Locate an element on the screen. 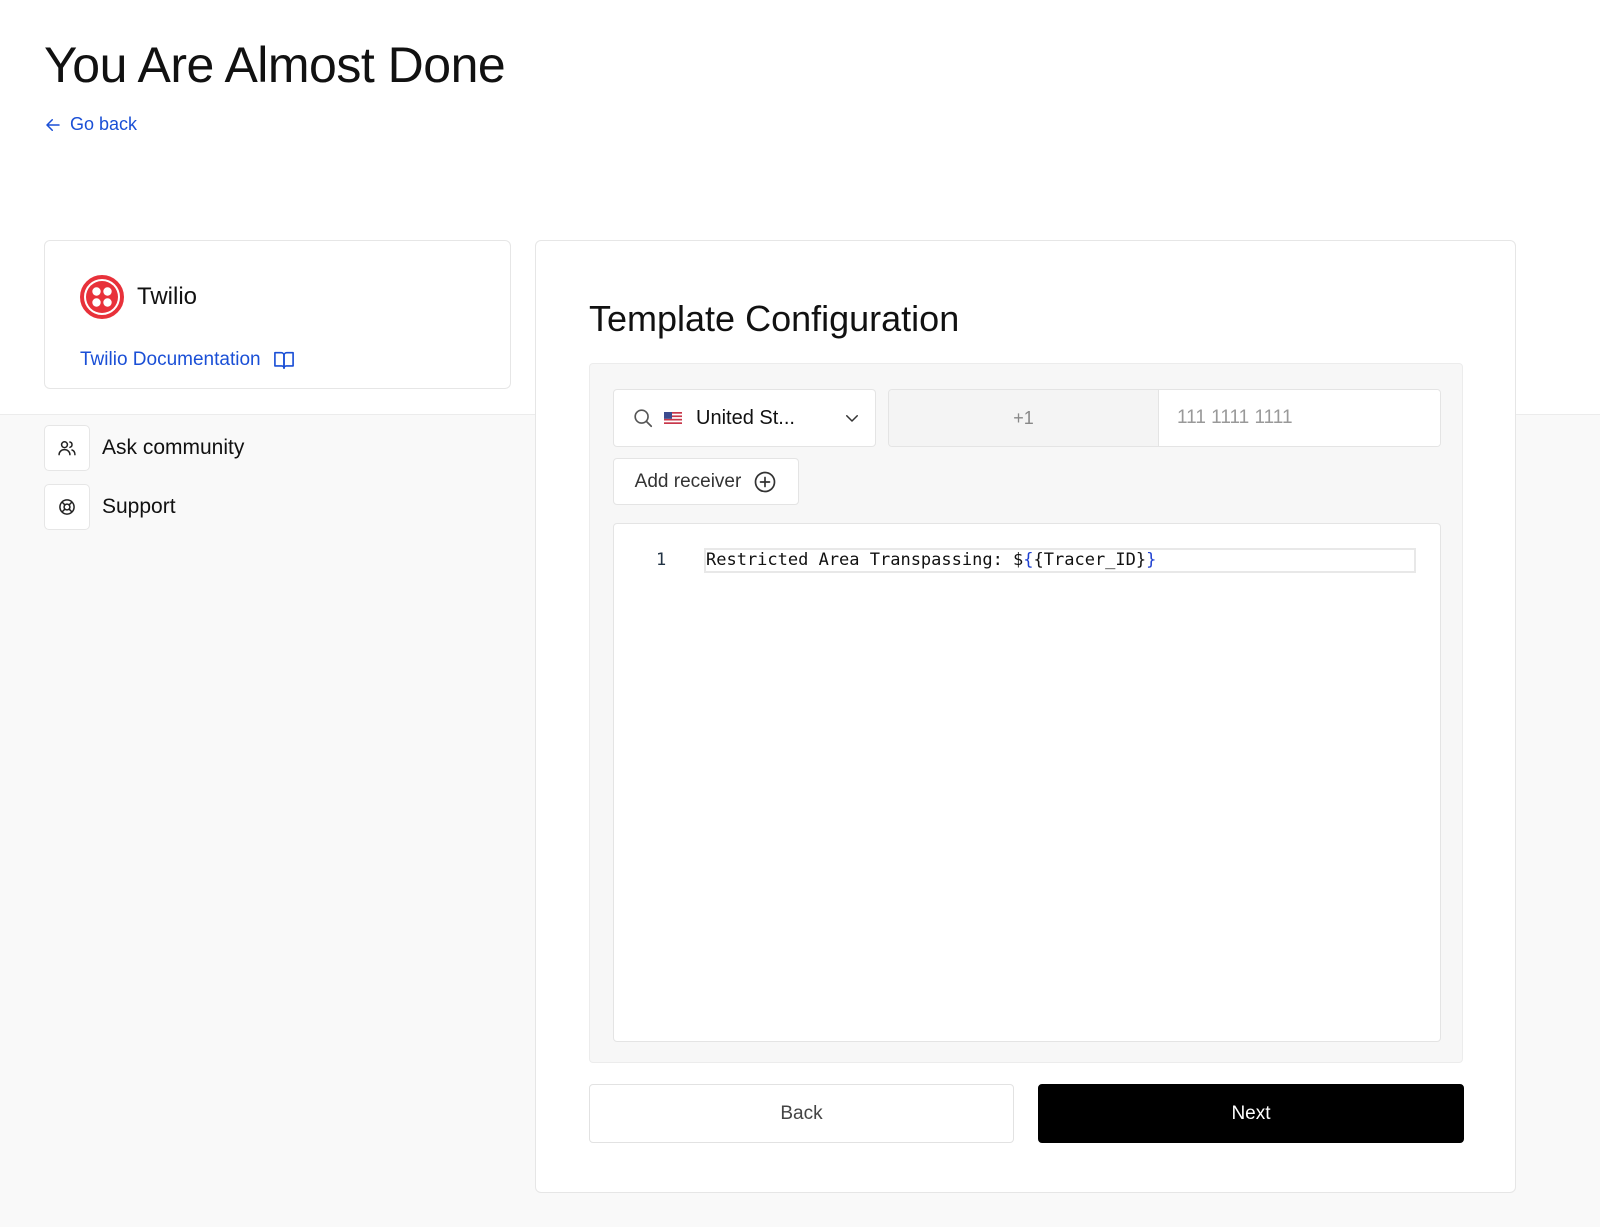  documentation-link-label: Twilio Documentation is located at coordinates (170, 359).